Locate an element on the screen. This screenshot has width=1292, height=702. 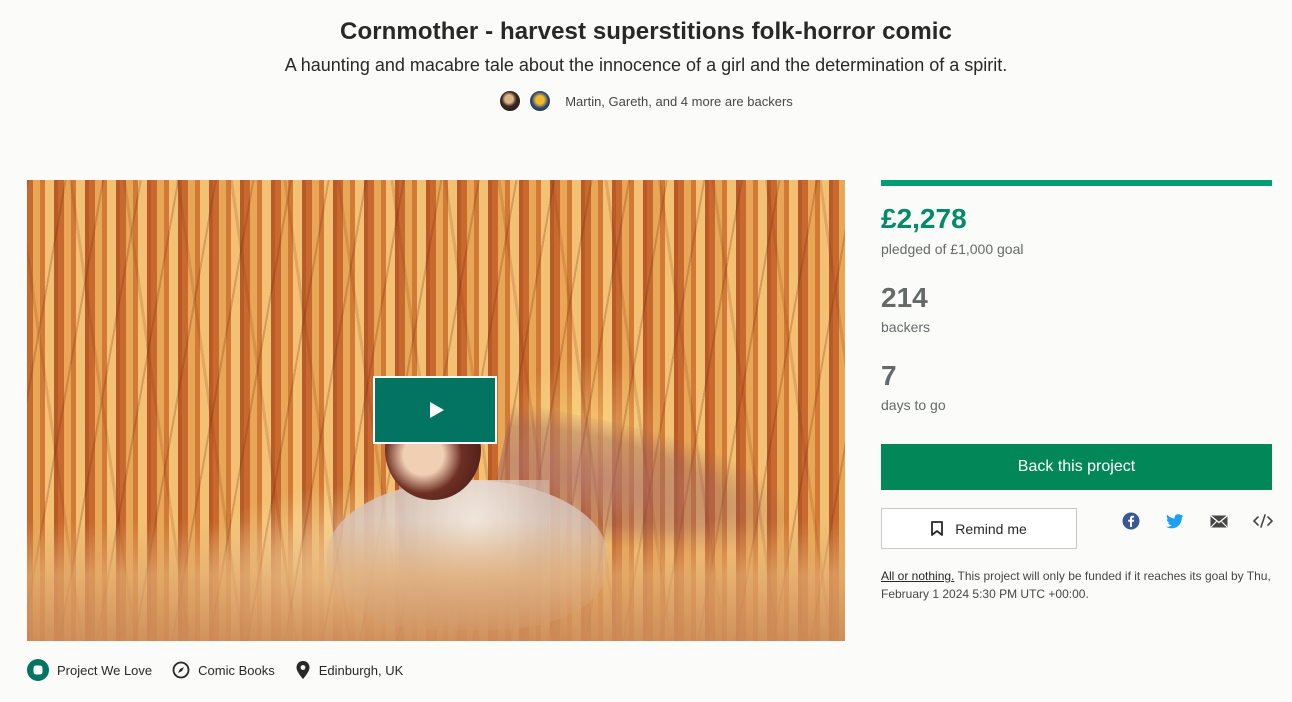
days-to-go-label: days to go is located at coordinates (913, 405).